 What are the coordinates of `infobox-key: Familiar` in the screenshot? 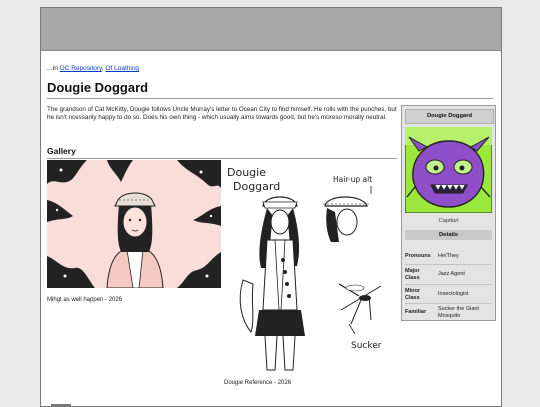 It's located at (416, 312).